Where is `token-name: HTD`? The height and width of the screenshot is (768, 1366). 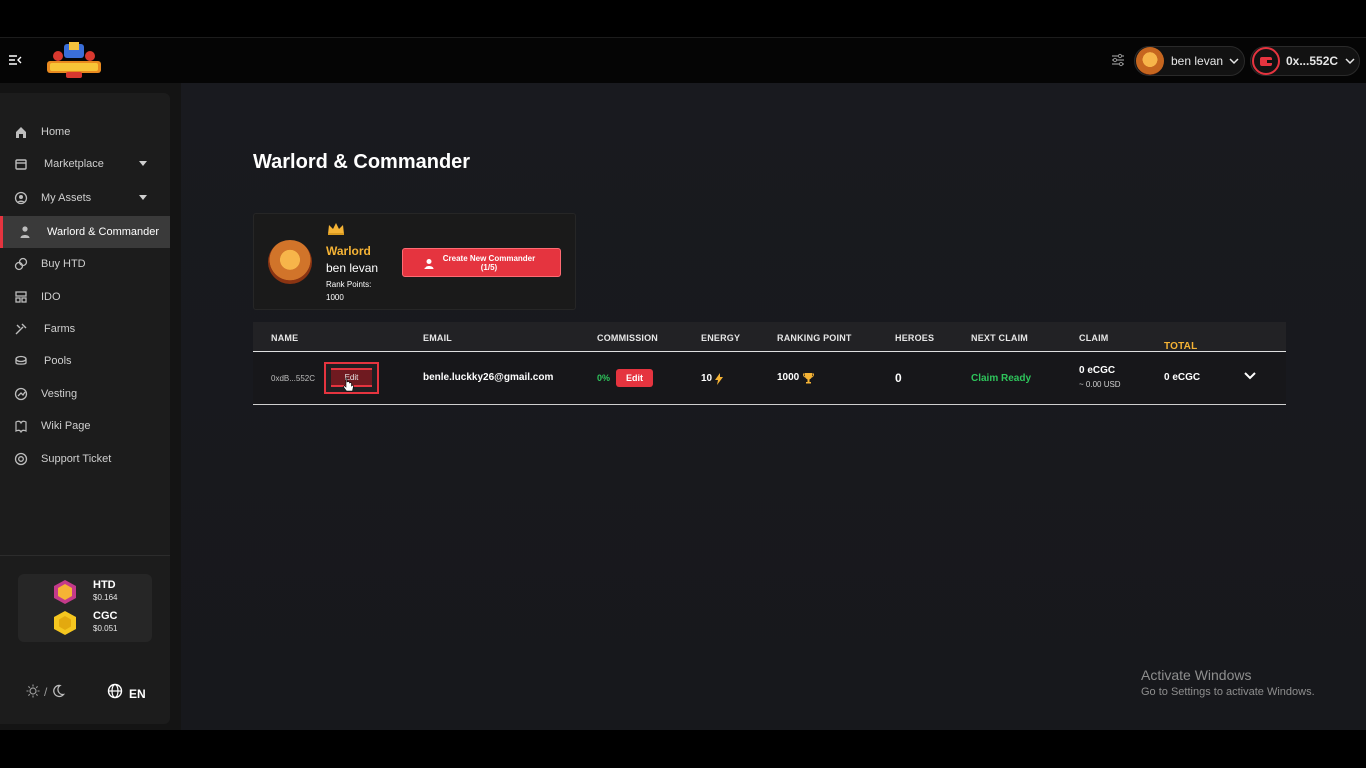 token-name: HTD is located at coordinates (104, 585).